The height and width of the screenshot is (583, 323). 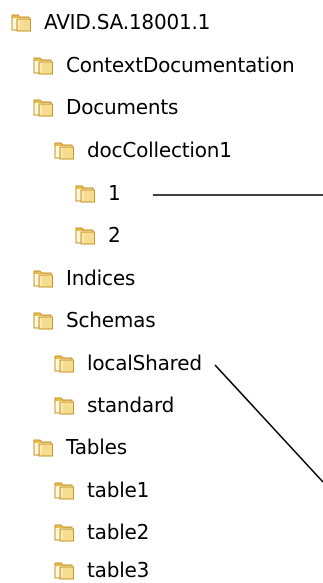 I want to click on tree-item-label: Schemas, so click(x=111, y=320).